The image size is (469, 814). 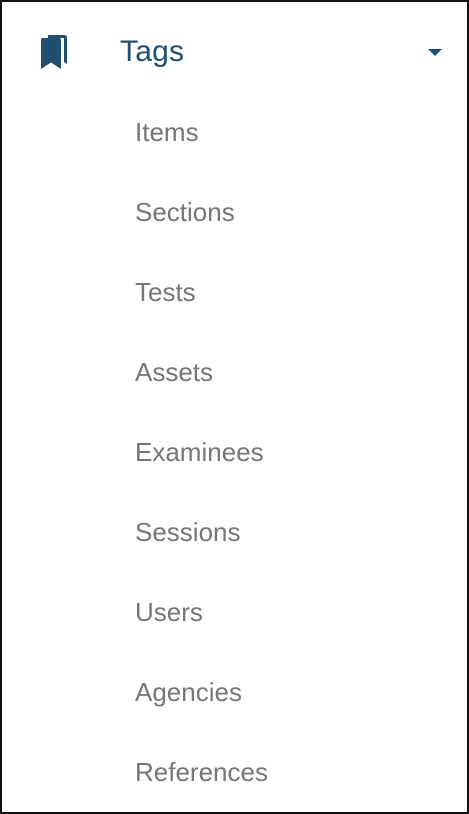 I want to click on submenu-item-agencies: Agencies, so click(x=234, y=692).